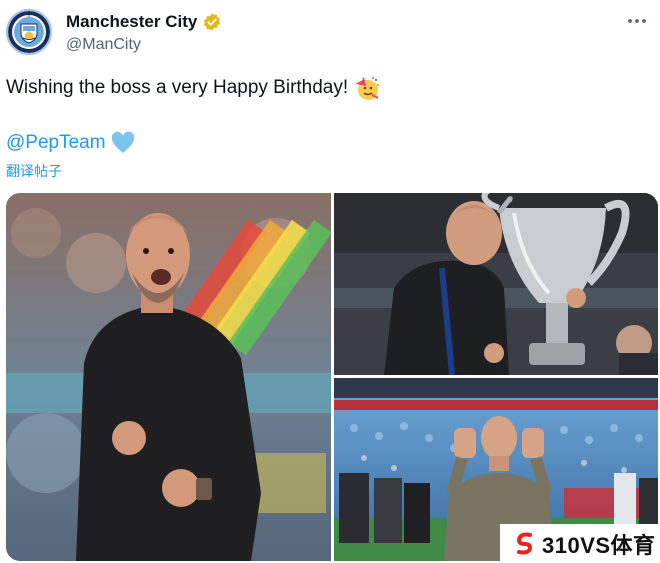  Describe the element at coordinates (212, 22) in the screenshot. I see `gold-verified-badge-icon` at that location.